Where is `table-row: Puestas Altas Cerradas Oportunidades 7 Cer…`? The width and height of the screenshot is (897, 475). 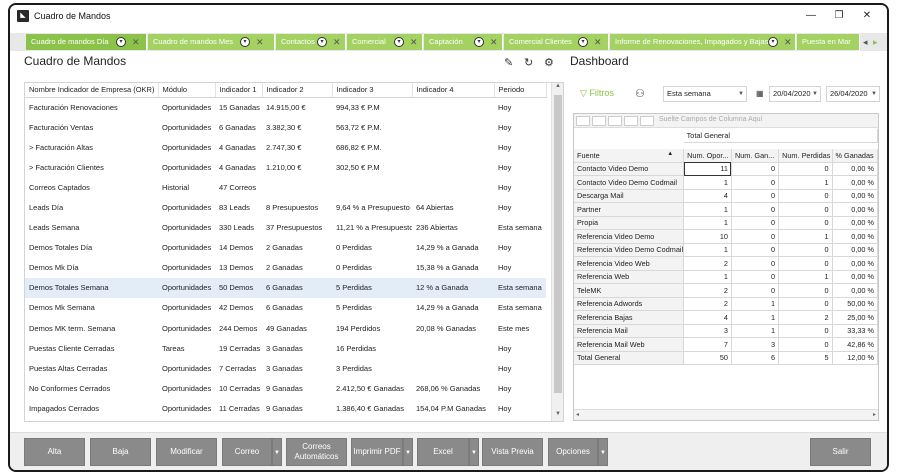
table-row: Puestas Altas Cerradas Oportunidades 7 Cer… is located at coordinates (285, 368).